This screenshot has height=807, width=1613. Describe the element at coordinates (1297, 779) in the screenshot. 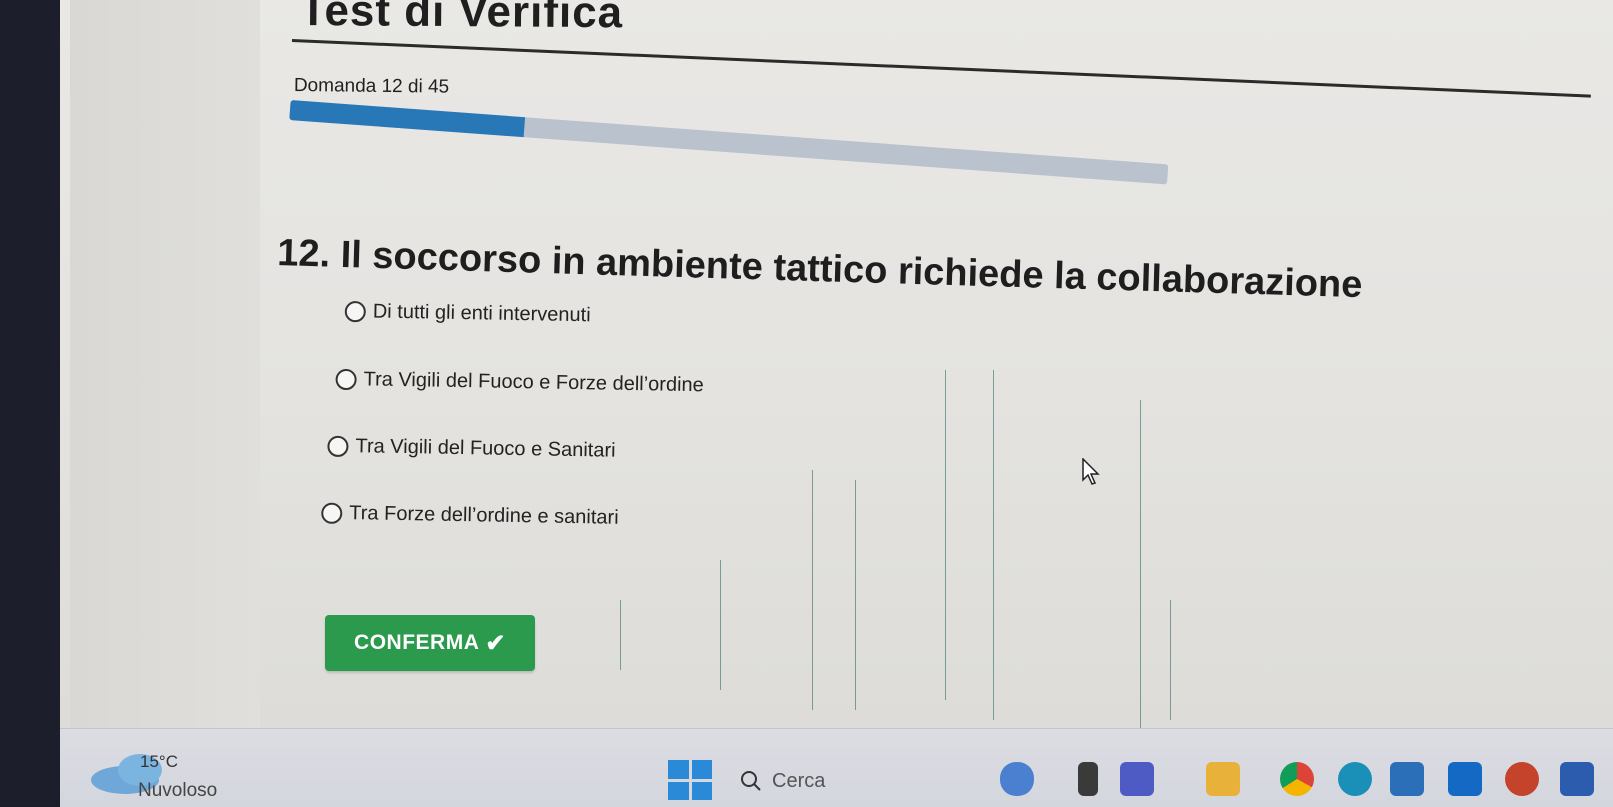

I see `chrome-icon` at that location.